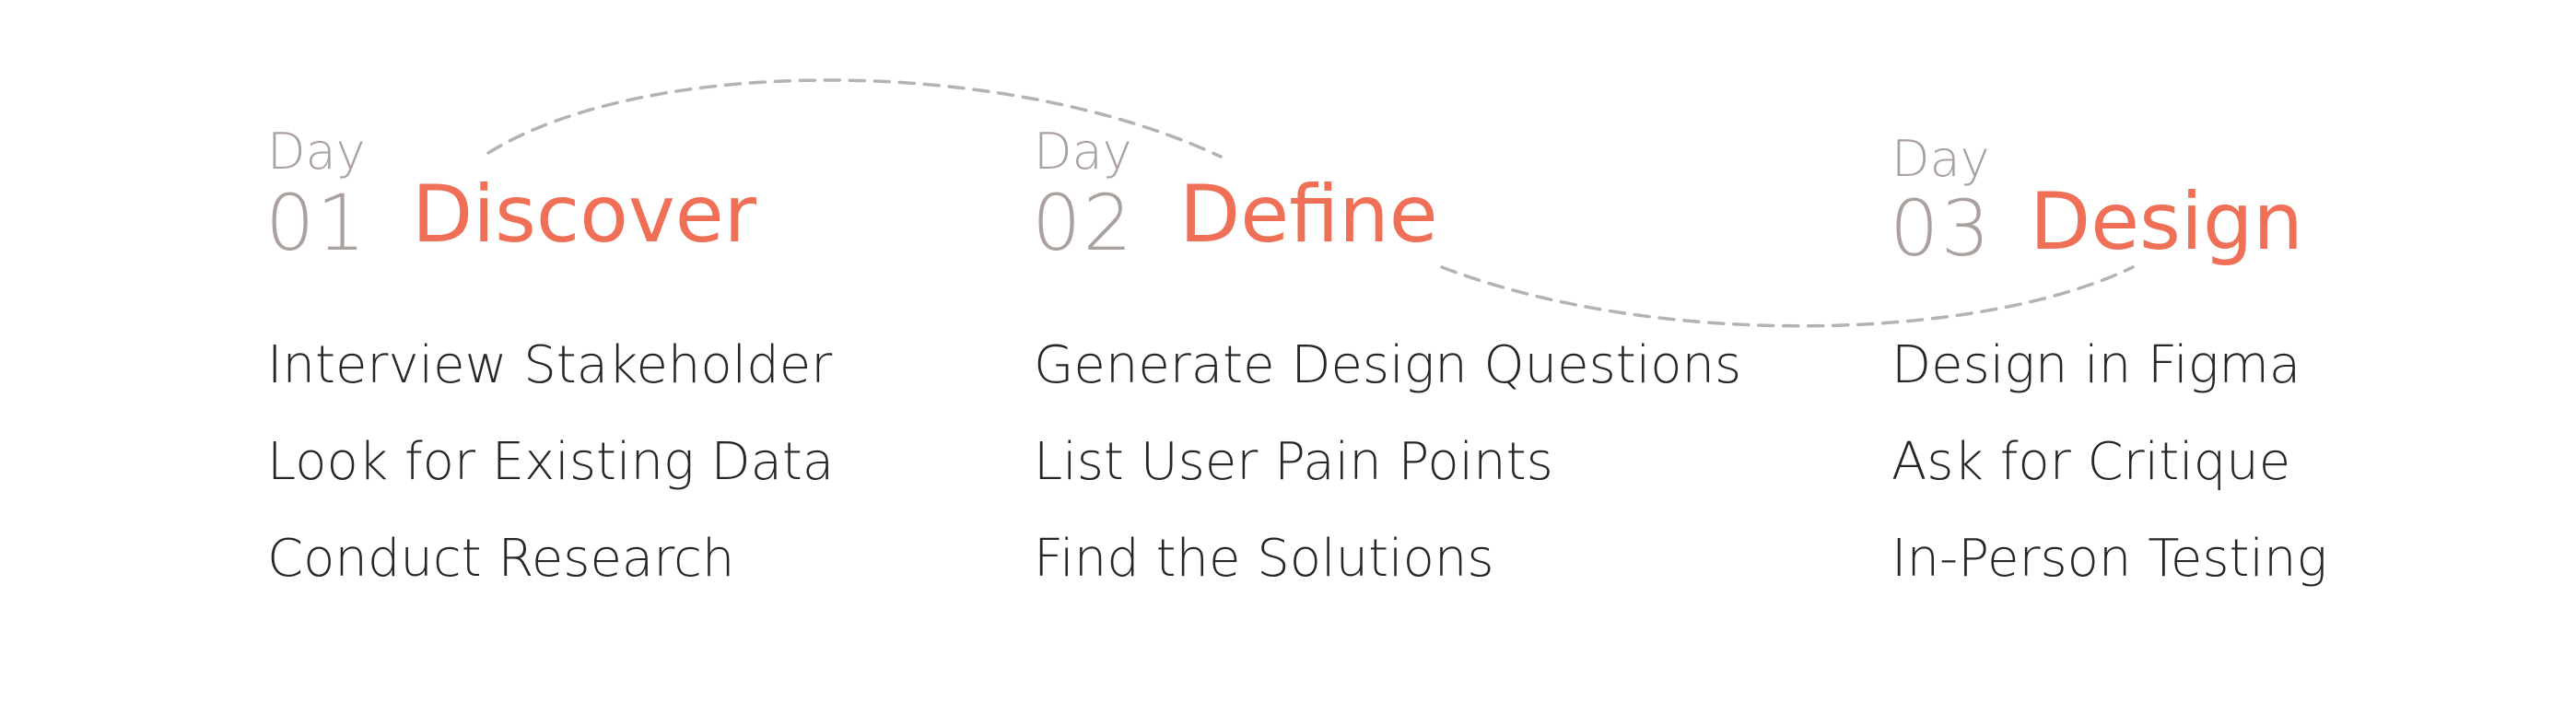 Image resolution: width=2576 pixels, height=702 pixels. What do you see at coordinates (1388, 365) in the screenshot?
I see `task-item: Generate Design Questions` at bounding box center [1388, 365].